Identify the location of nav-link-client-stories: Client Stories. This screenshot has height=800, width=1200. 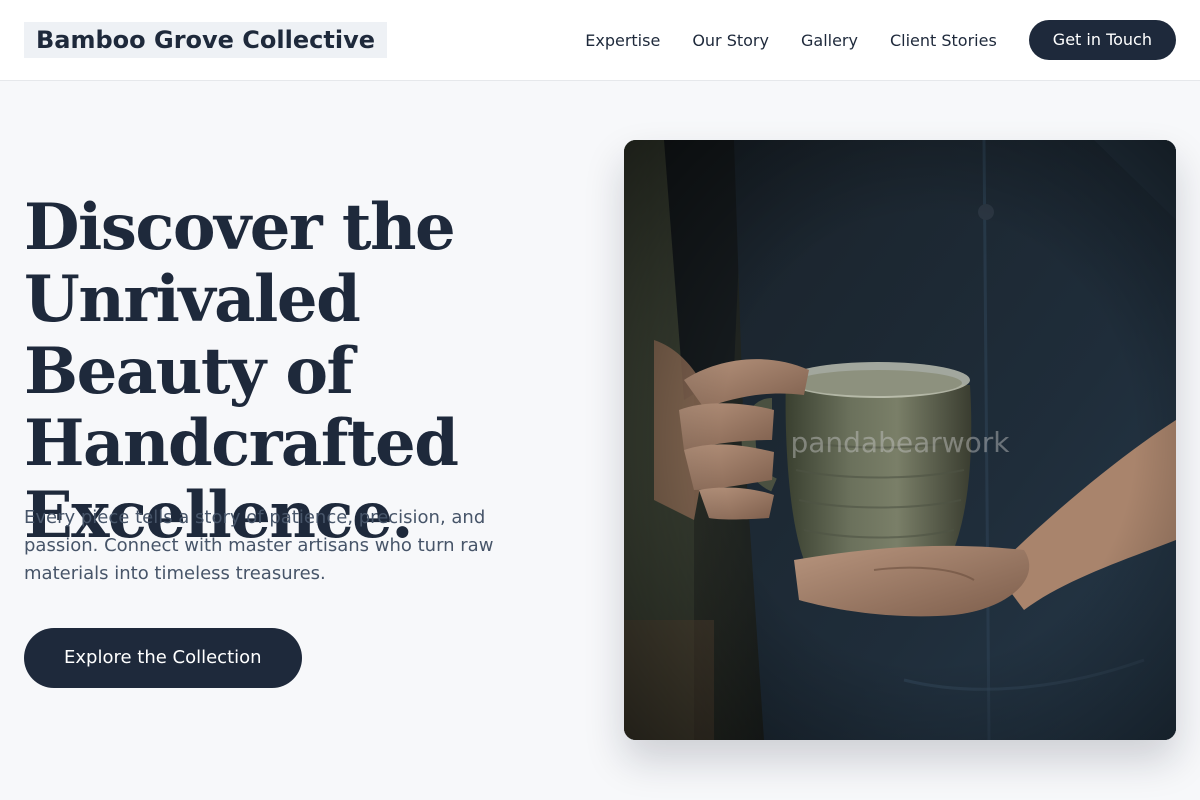
(943, 40).